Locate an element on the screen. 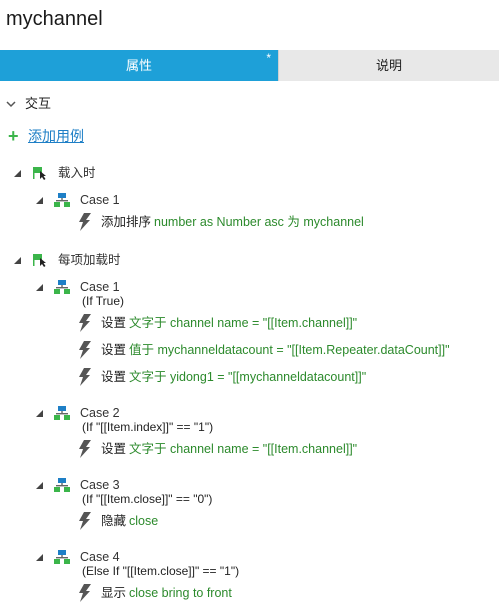 The width and height of the screenshot is (499, 603). action-verb: 添加排序 is located at coordinates (126, 222).